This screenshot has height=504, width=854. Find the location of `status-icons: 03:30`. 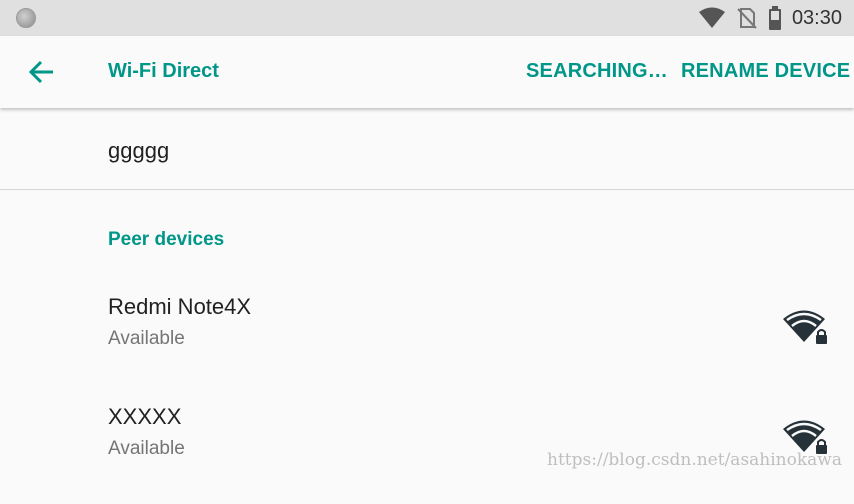

status-icons: 03:30 is located at coordinates (770, 18).